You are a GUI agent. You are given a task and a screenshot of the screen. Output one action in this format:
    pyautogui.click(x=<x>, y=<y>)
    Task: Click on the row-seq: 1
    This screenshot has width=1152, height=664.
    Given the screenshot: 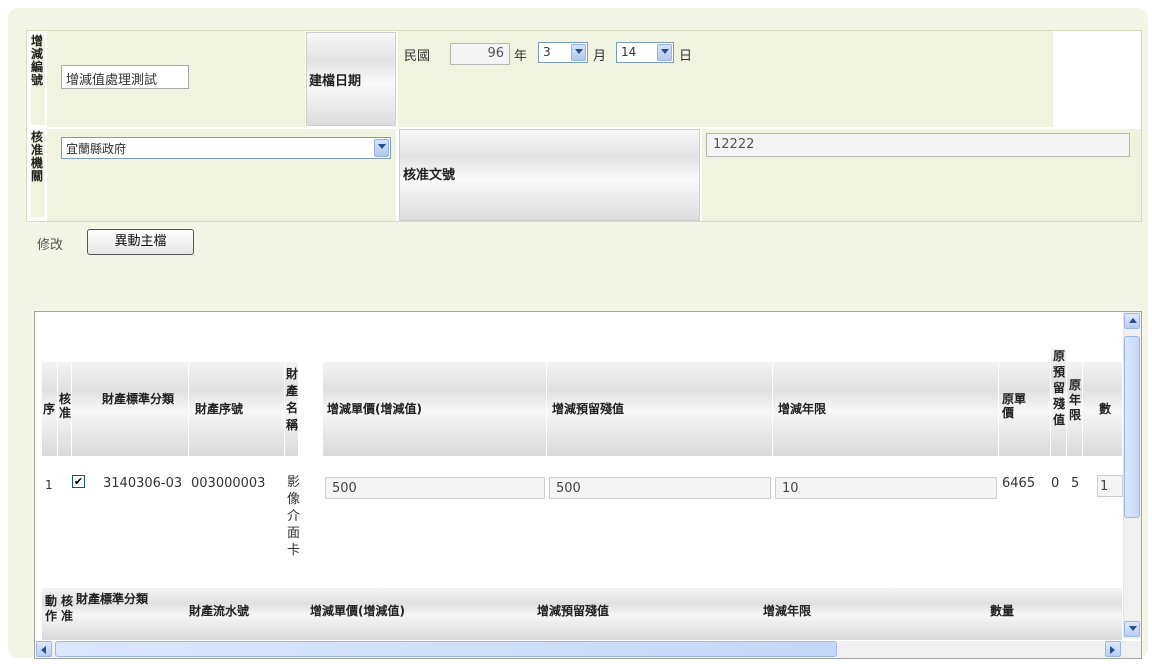 What is the action you would take?
    pyautogui.click(x=49, y=485)
    